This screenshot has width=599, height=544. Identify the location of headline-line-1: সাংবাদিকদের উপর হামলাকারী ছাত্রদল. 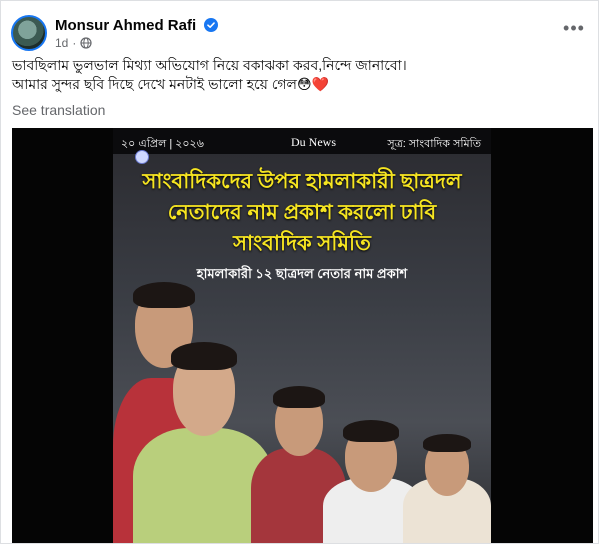
(302, 181).